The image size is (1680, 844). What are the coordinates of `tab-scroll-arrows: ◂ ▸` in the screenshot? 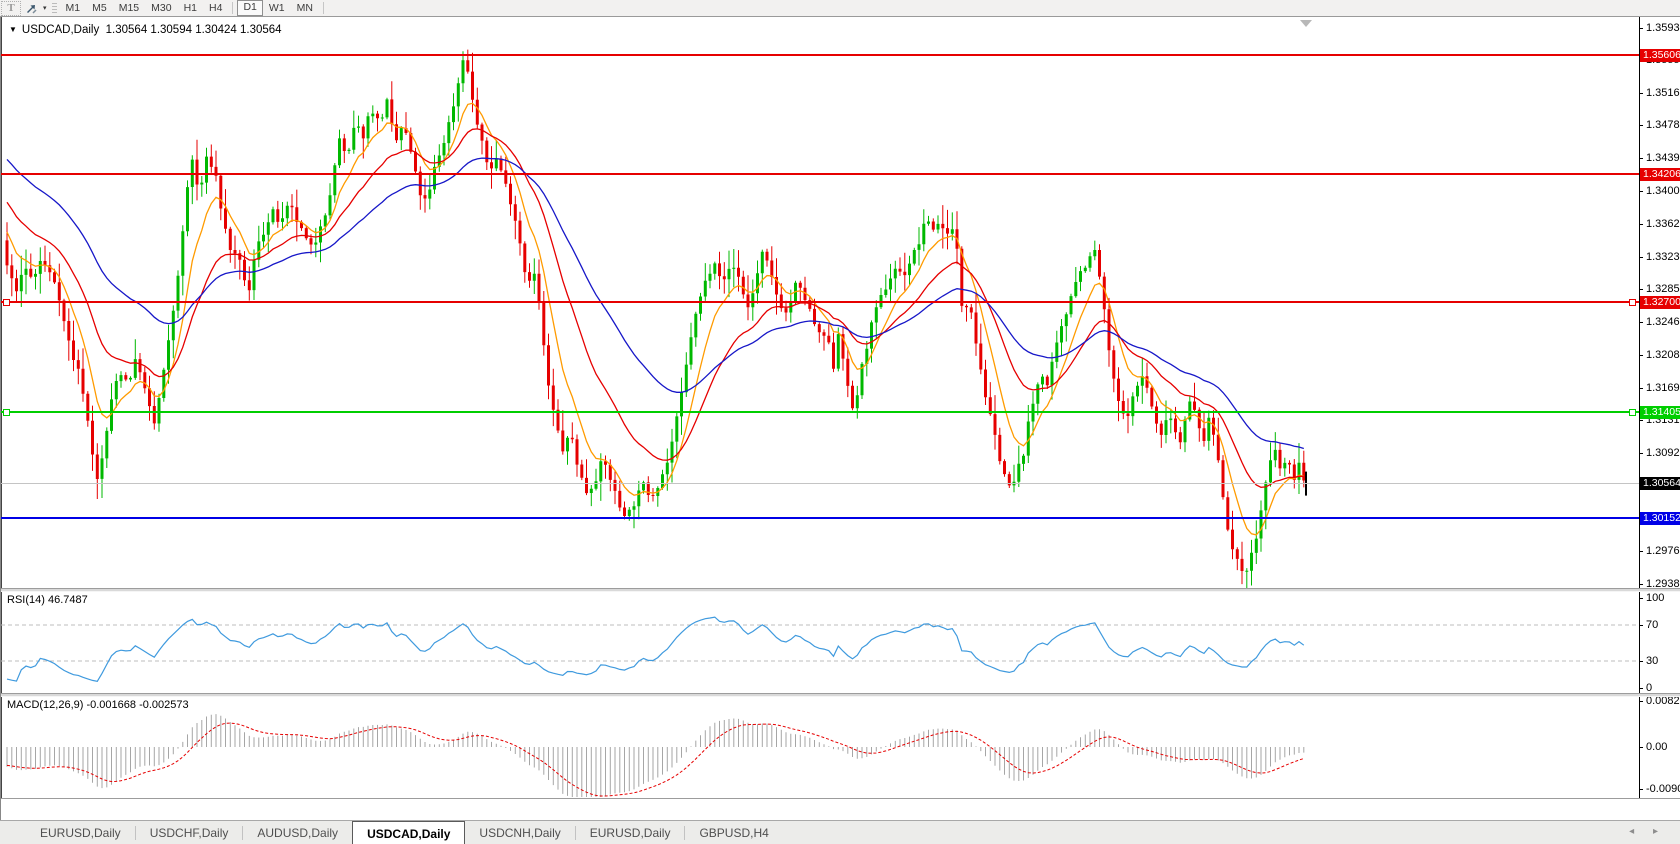 It's located at (1647, 831).